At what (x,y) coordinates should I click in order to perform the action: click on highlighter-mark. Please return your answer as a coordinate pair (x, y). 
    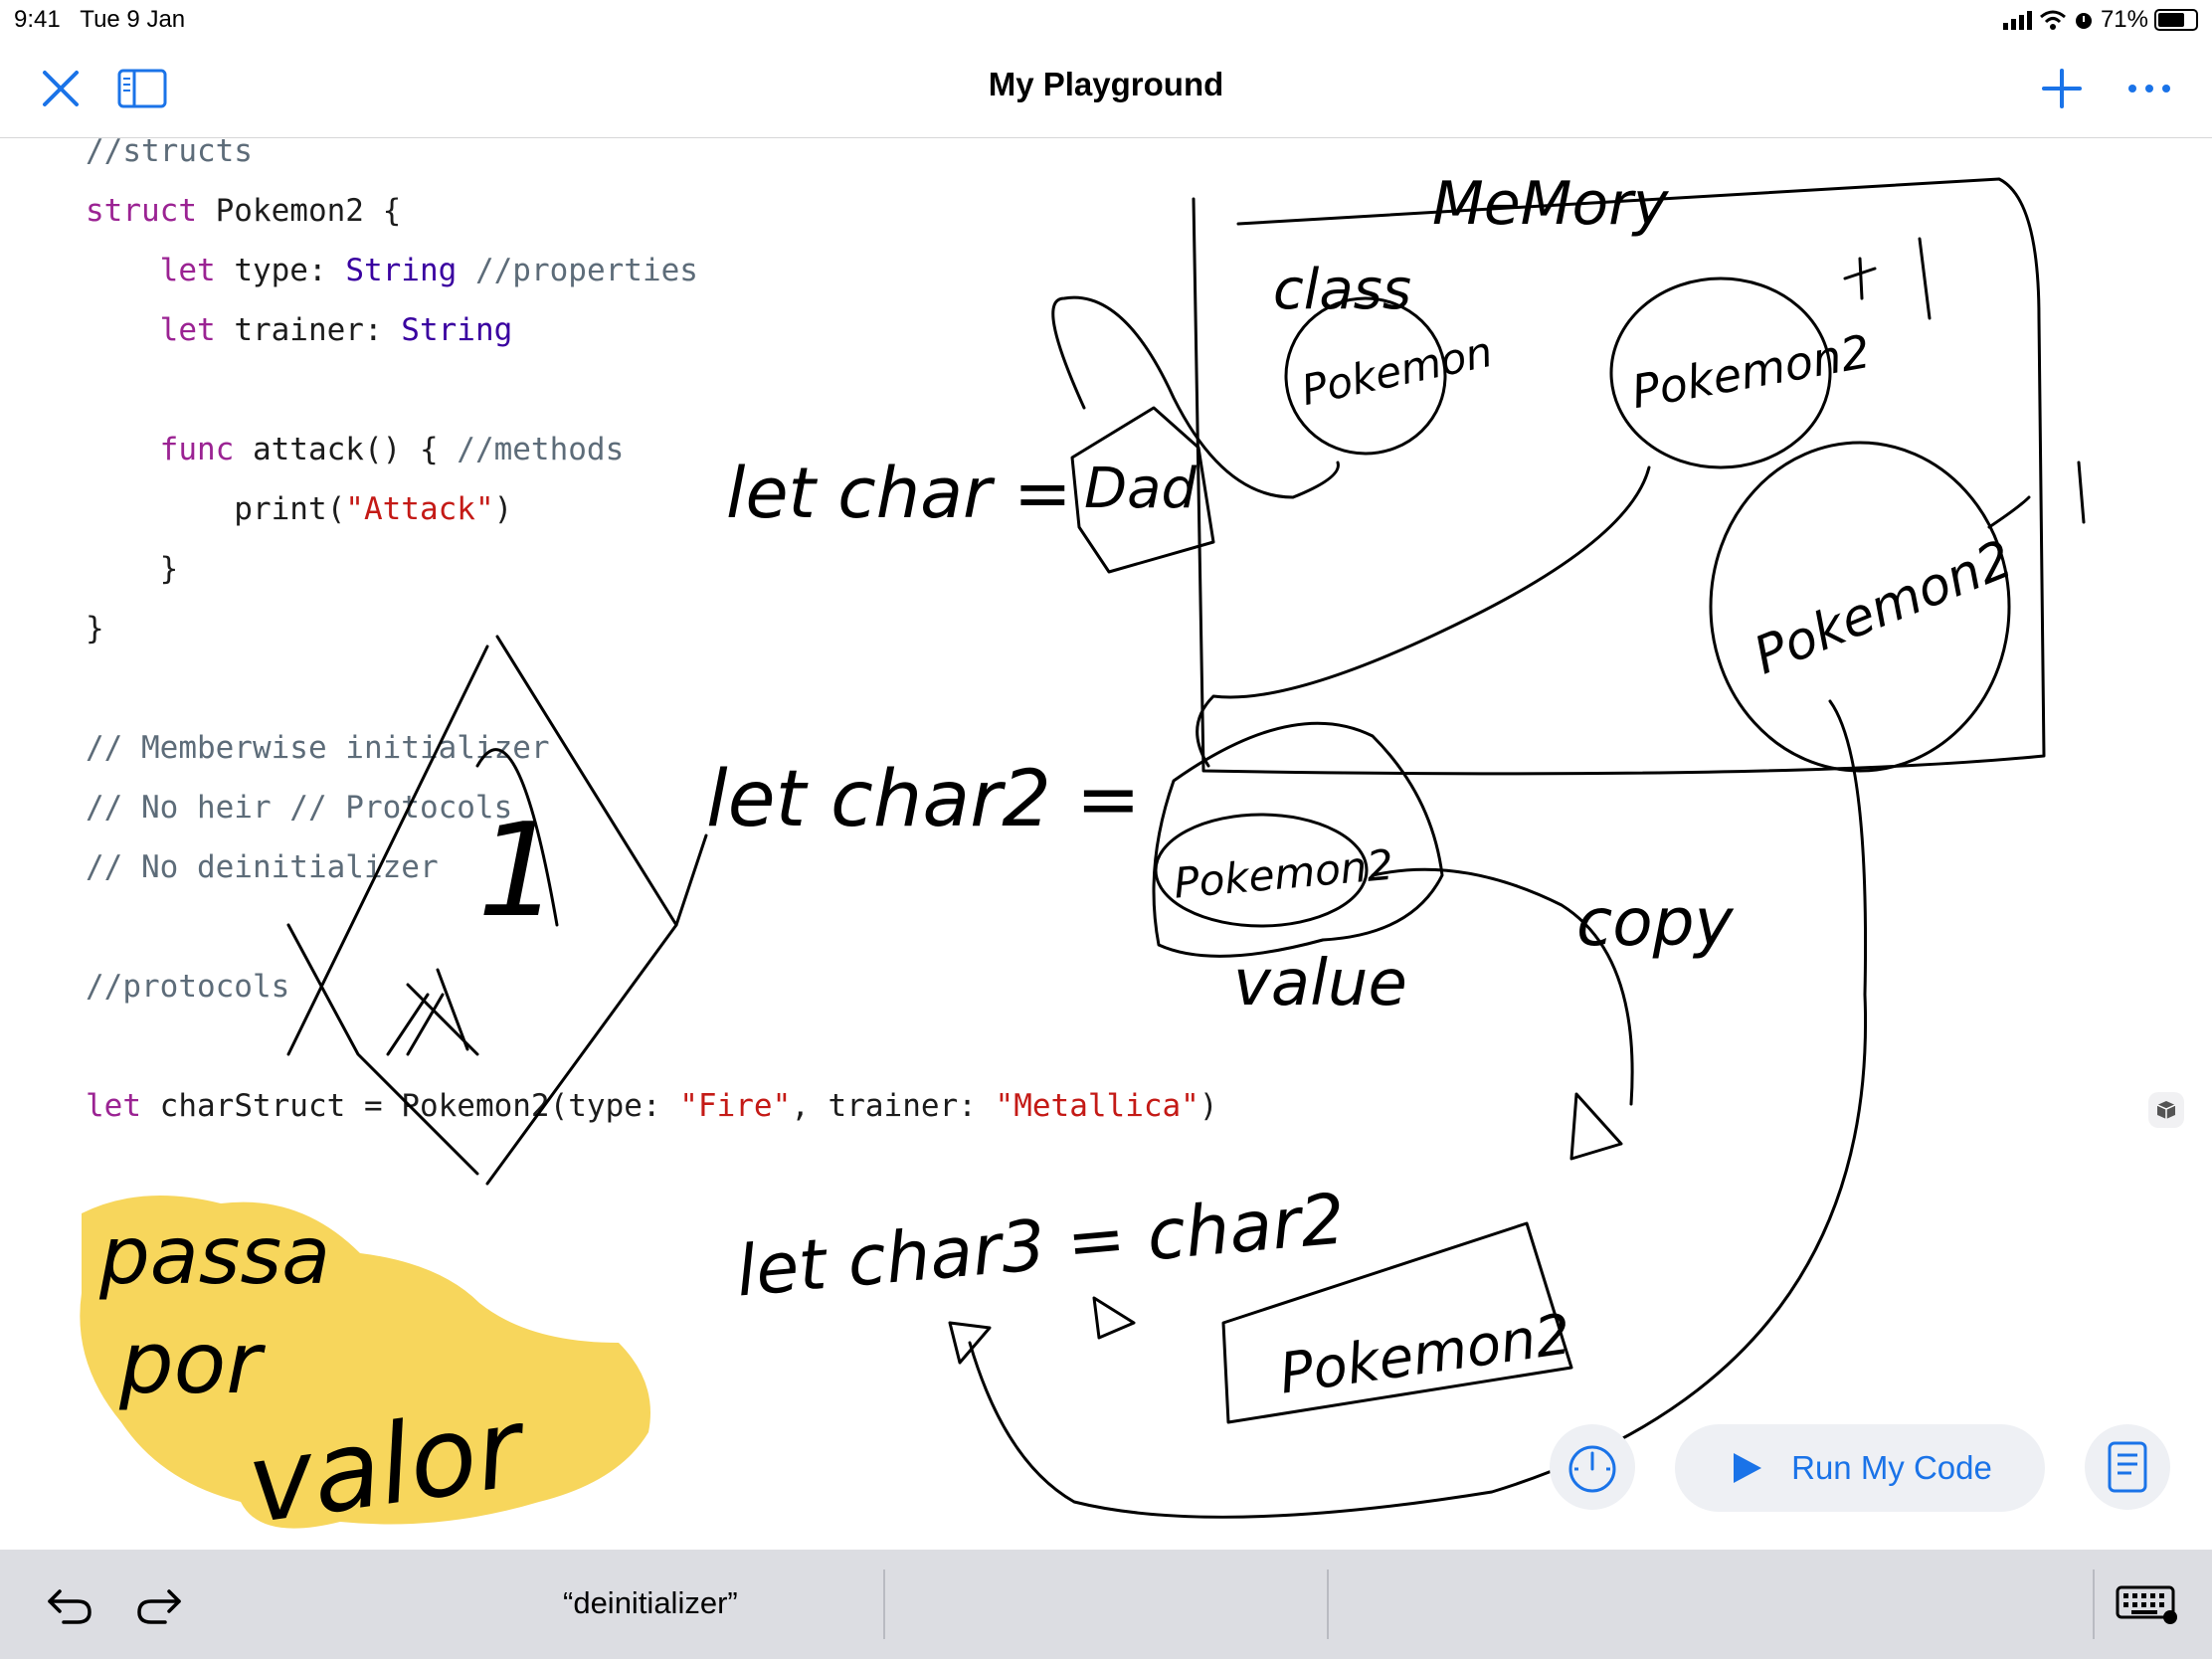
    Looking at the image, I should click on (365, 1362).